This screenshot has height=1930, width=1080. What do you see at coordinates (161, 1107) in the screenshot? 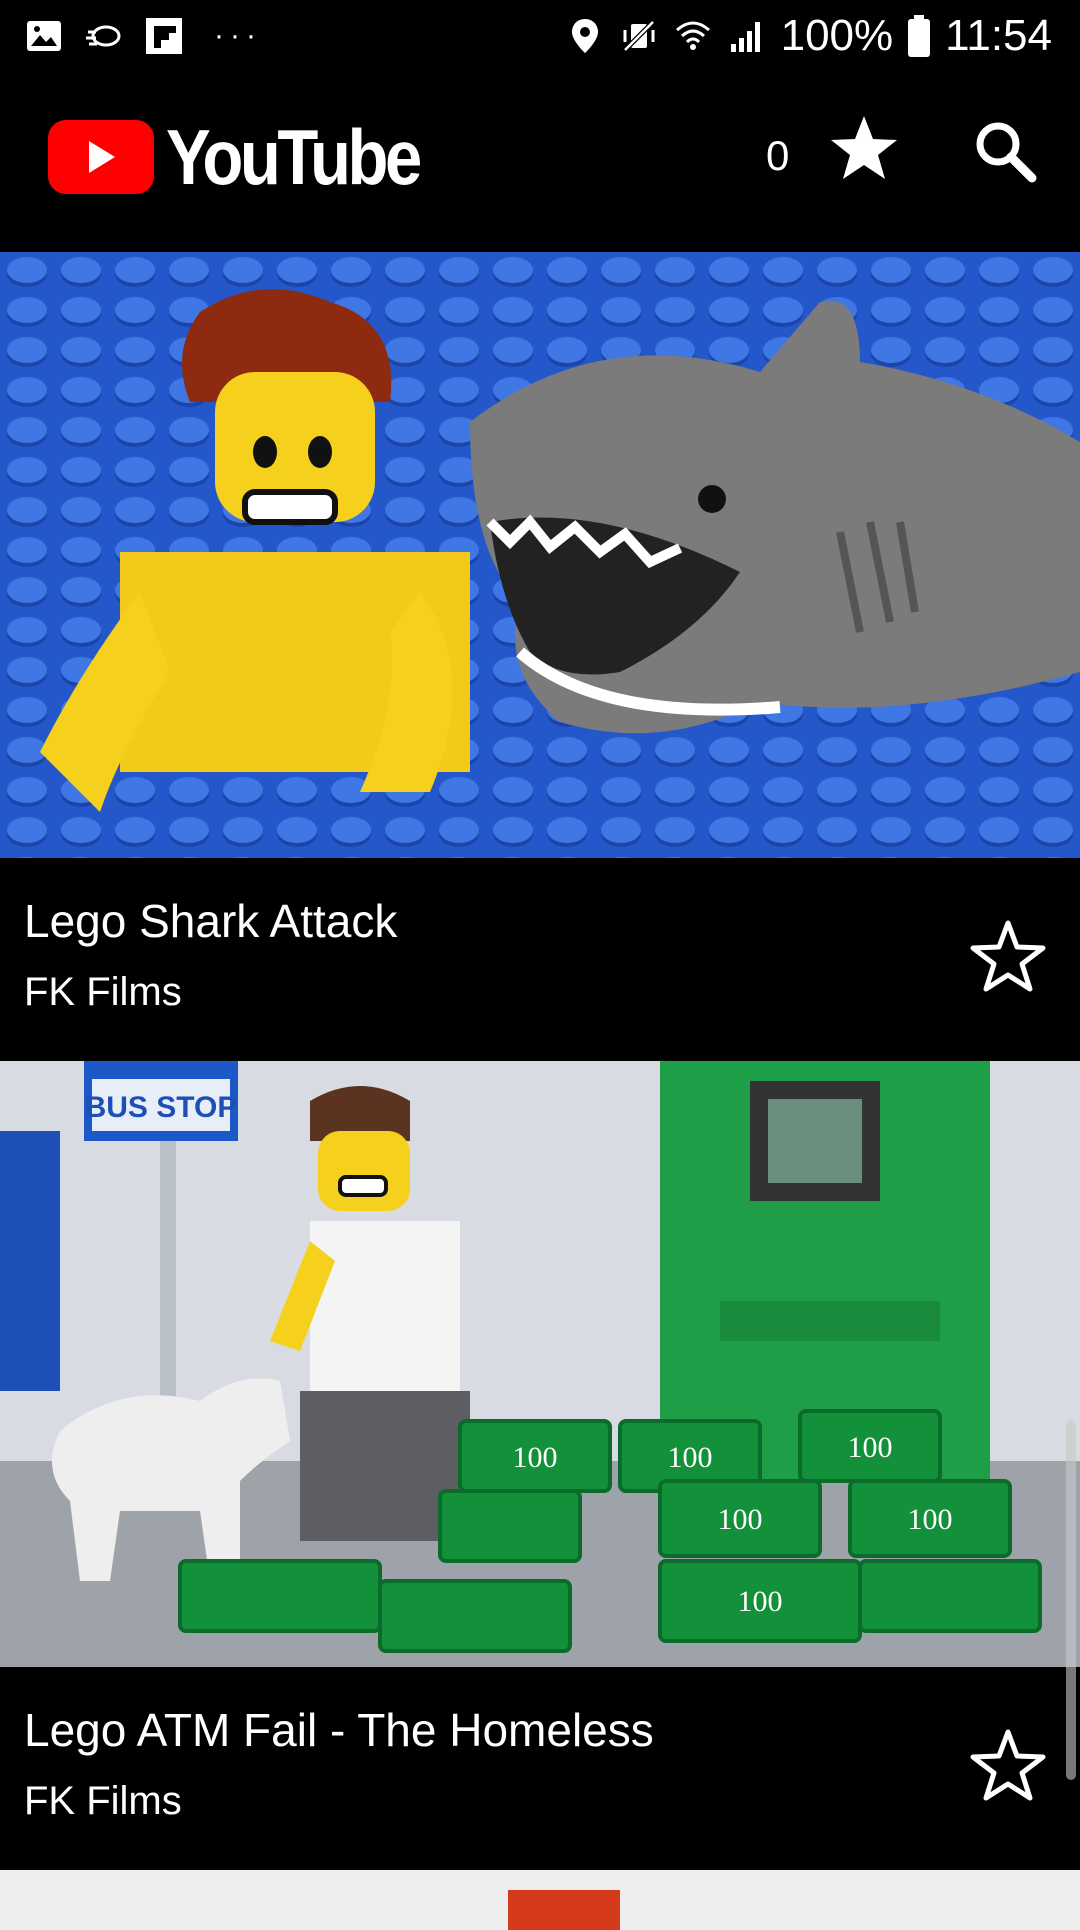
I see `bus-stop-sign: BUS STOP` at bounding box center [161, 1107].